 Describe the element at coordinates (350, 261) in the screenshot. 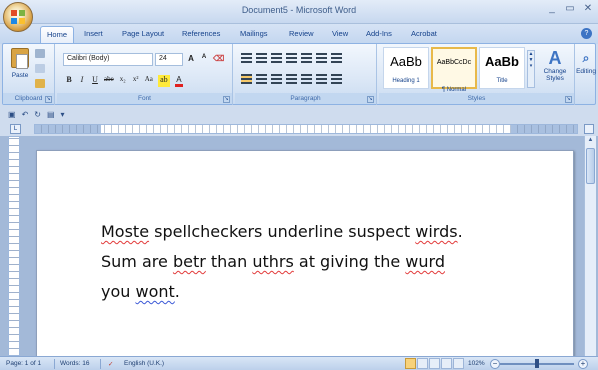

I see `text-run: at giving the` at that location.